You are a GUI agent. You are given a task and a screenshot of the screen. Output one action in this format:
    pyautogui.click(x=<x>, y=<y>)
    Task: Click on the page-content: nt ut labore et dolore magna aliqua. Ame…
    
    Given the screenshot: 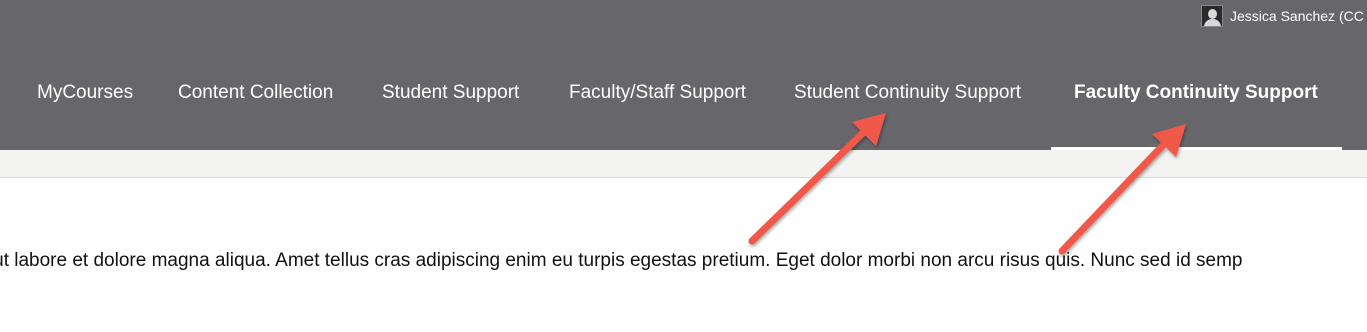 What is the action you would take?
    pyautogui.click(x=683, y=261)
    